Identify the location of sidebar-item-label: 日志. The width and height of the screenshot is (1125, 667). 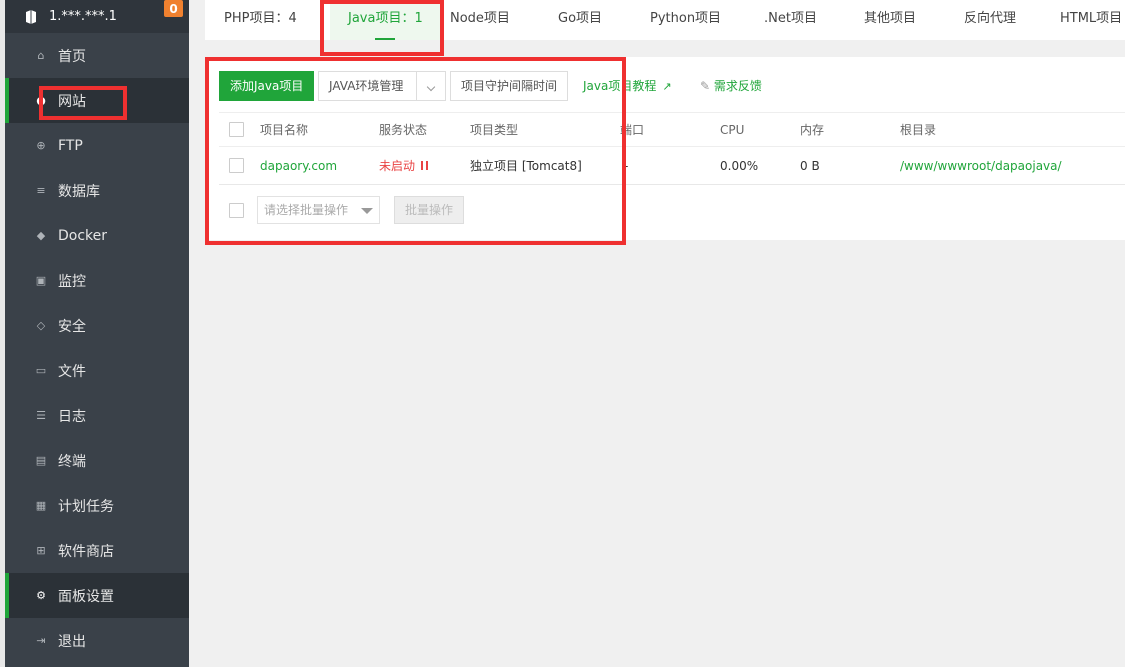
(72, 416).